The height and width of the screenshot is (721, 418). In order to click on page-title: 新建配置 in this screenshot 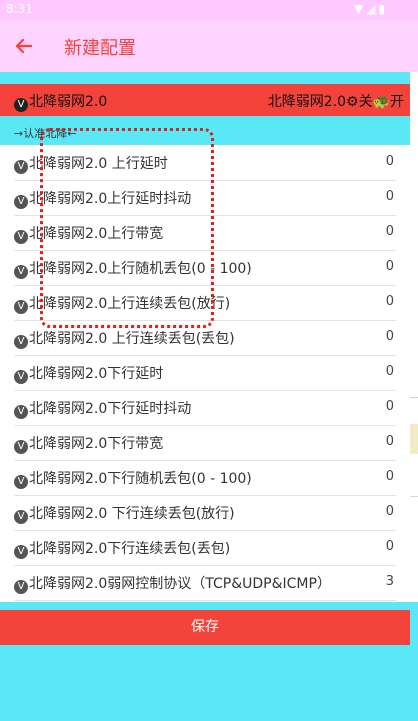, I will do `click(100, 48)`.